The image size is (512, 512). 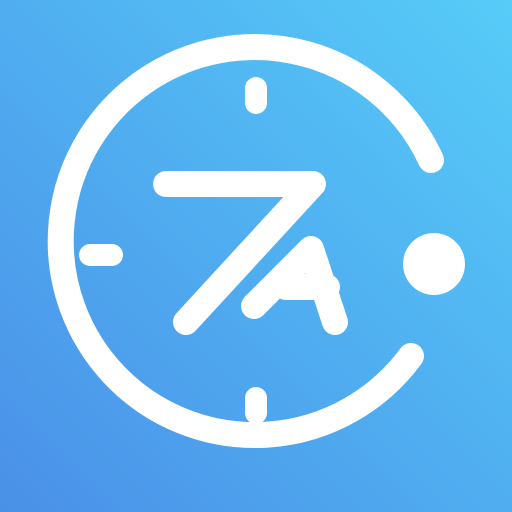 I want to click on clock-dot, so click(x=434, y=264).